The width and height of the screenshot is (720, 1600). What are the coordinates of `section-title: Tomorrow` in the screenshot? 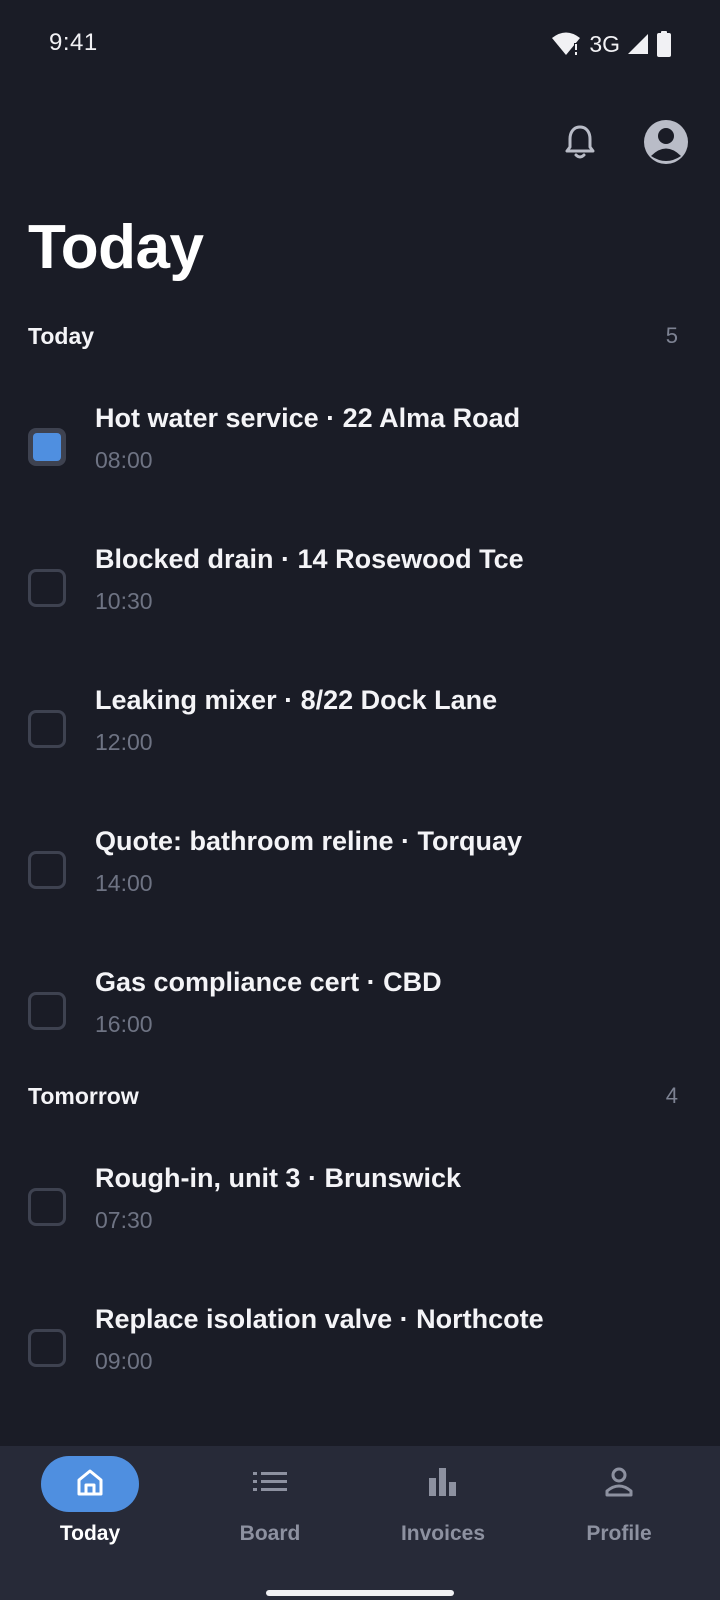 It's located at (83, 1095).